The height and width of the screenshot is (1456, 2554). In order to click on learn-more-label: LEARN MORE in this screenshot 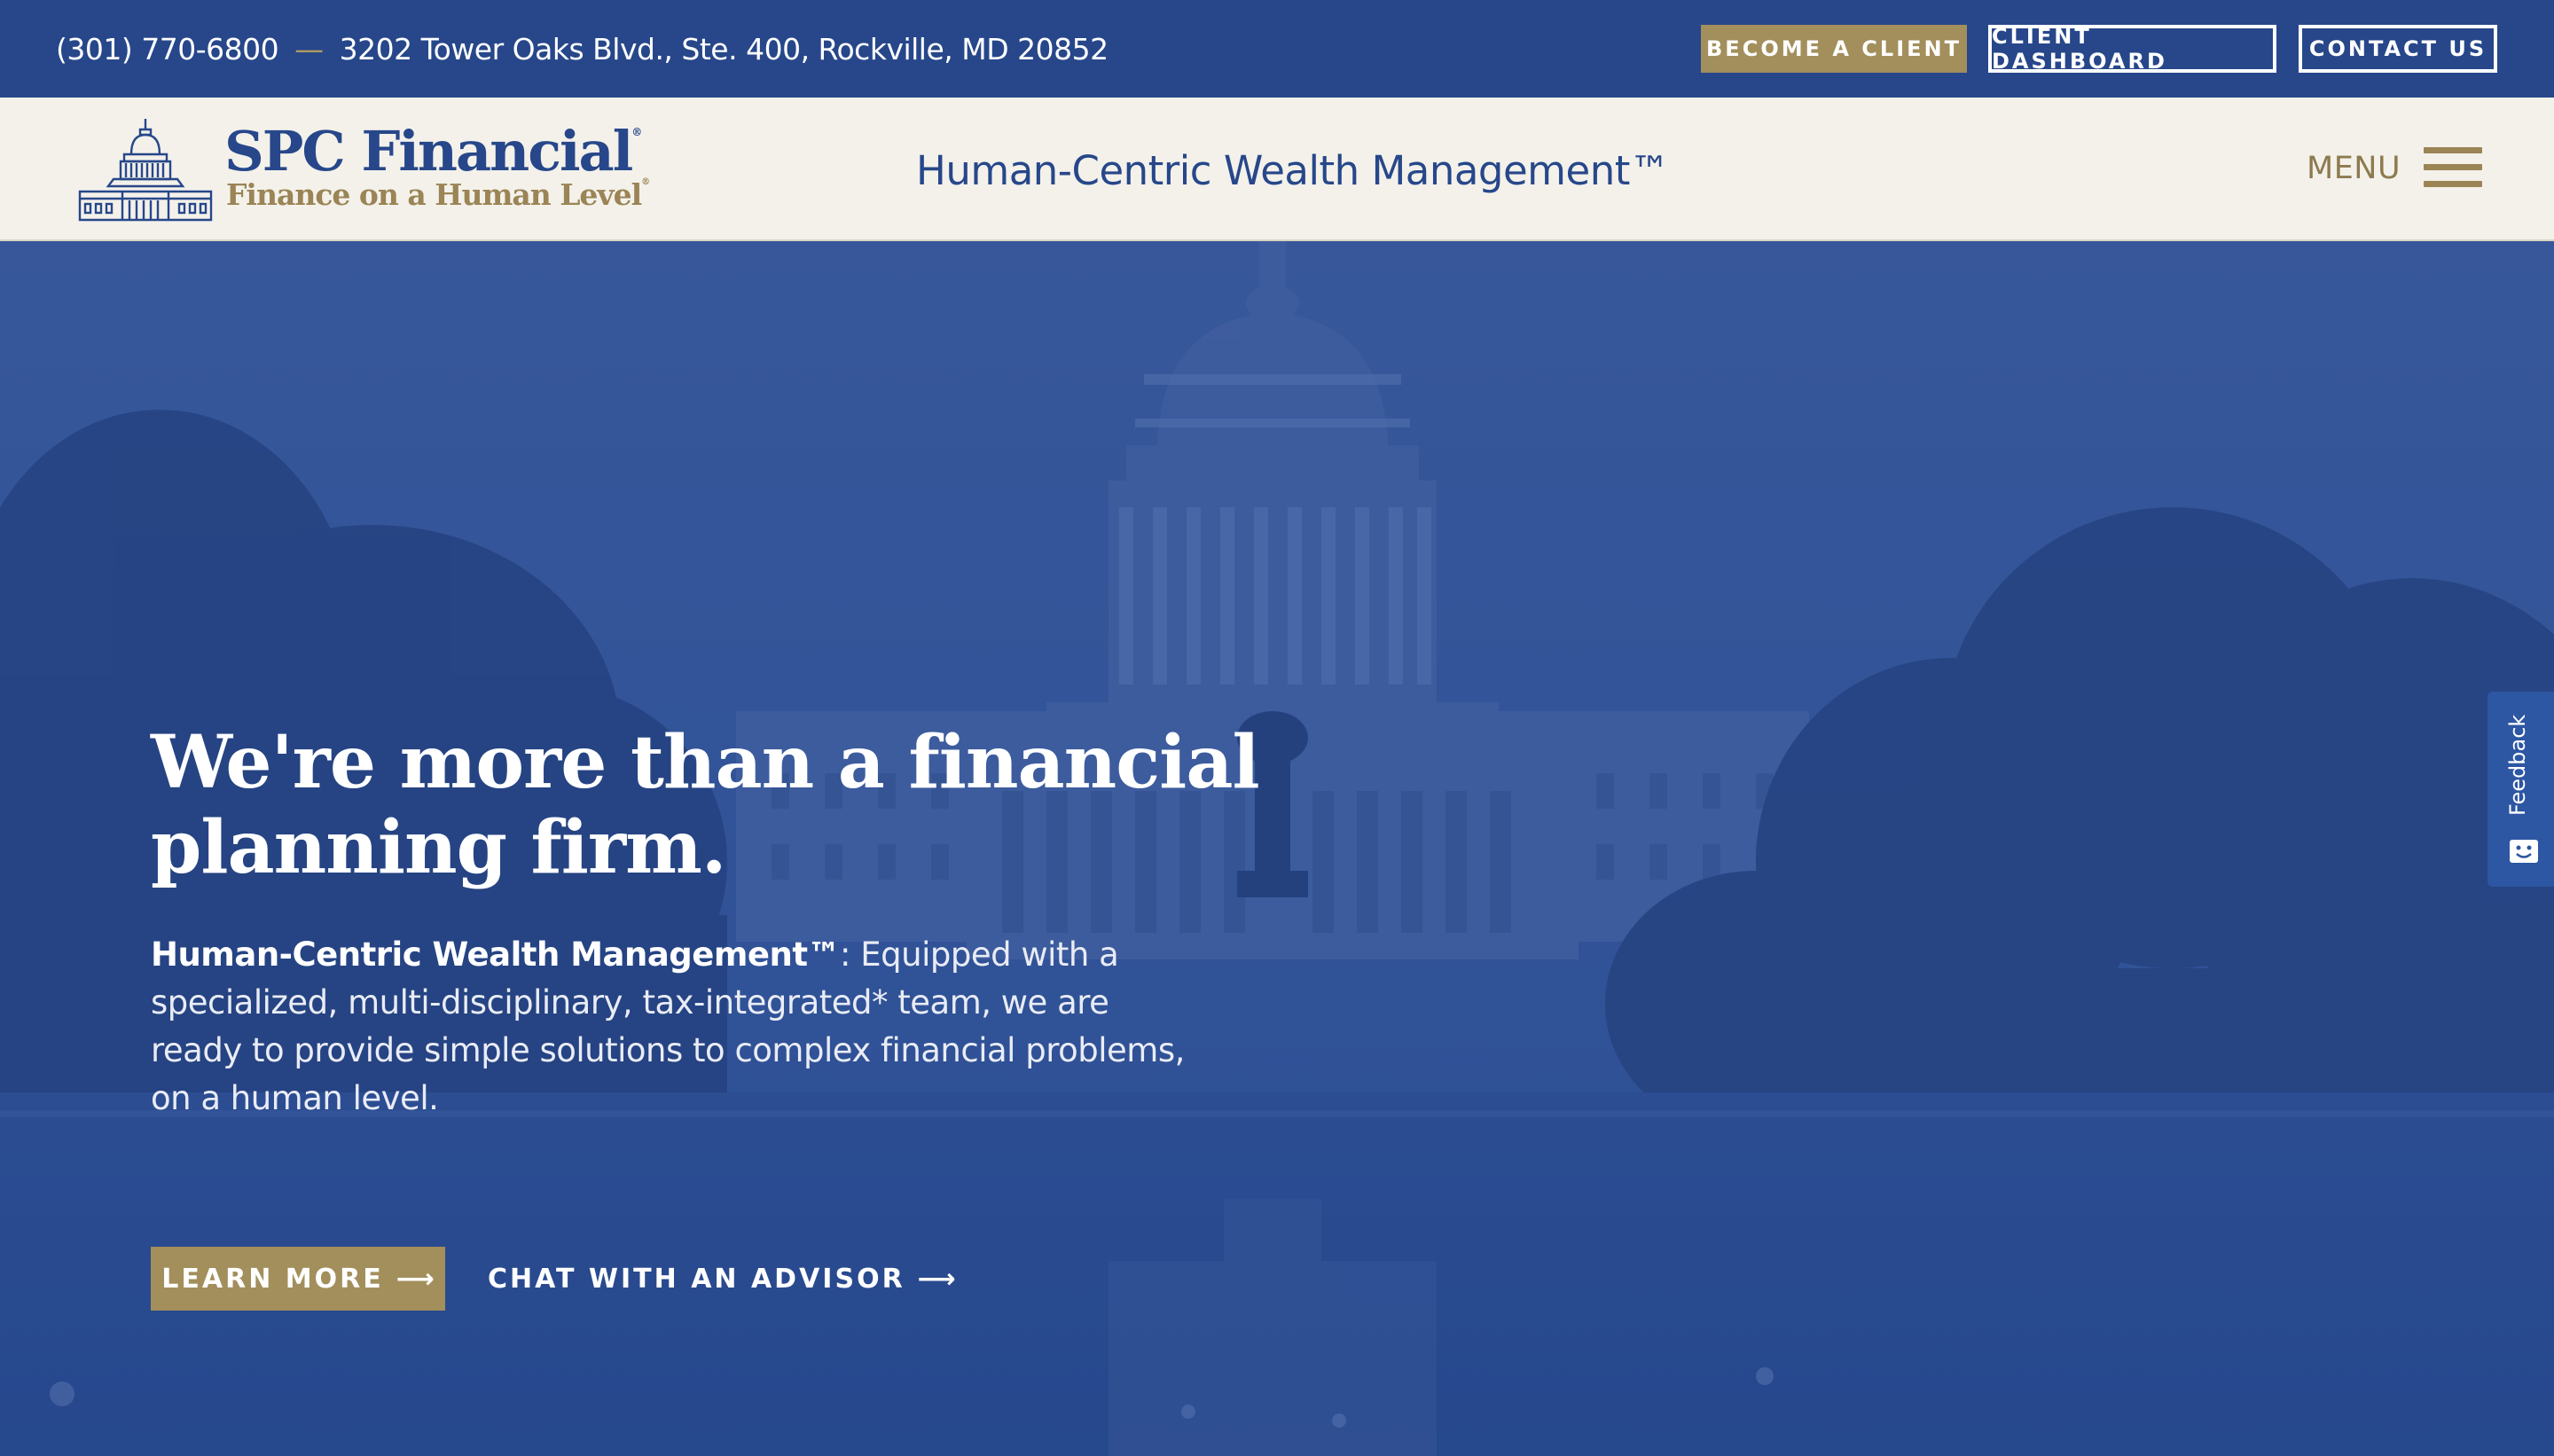, I will do `click(272, 1279)`.